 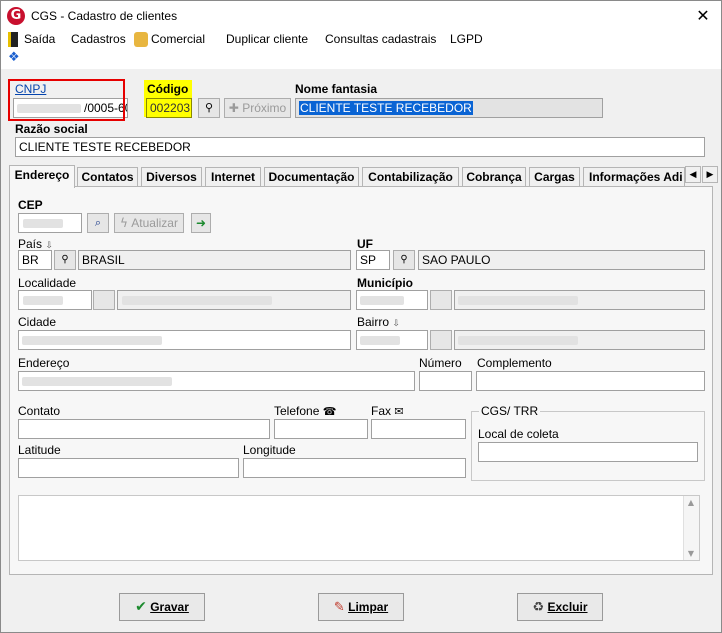 I want to click on scroll-up-icon: ▲, so click(x=691, y=502).